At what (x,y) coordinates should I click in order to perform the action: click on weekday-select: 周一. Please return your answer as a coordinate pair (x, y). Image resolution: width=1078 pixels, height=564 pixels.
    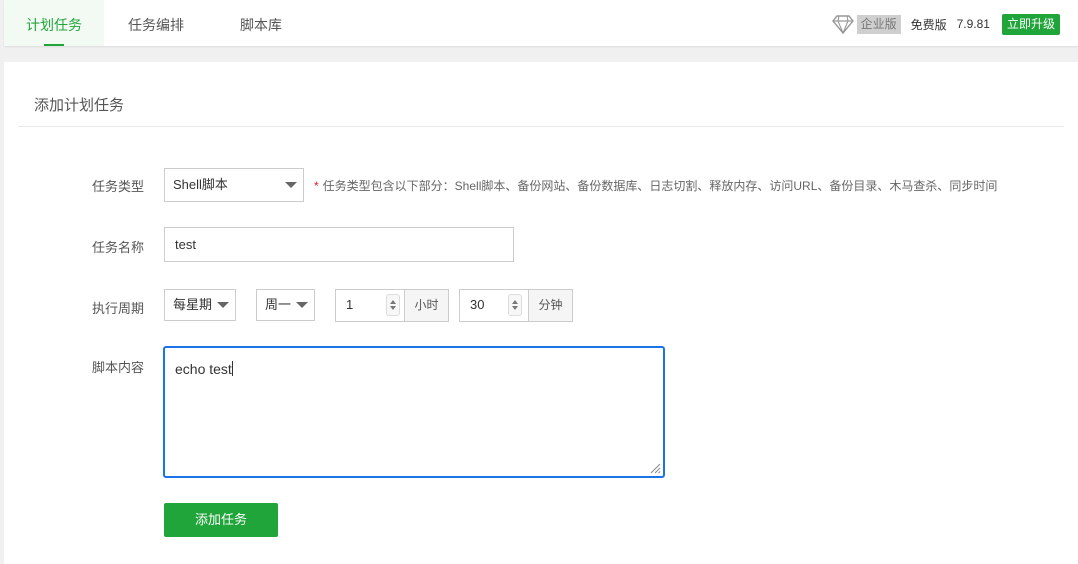
    Looking at the image, I should click on (285, 305).